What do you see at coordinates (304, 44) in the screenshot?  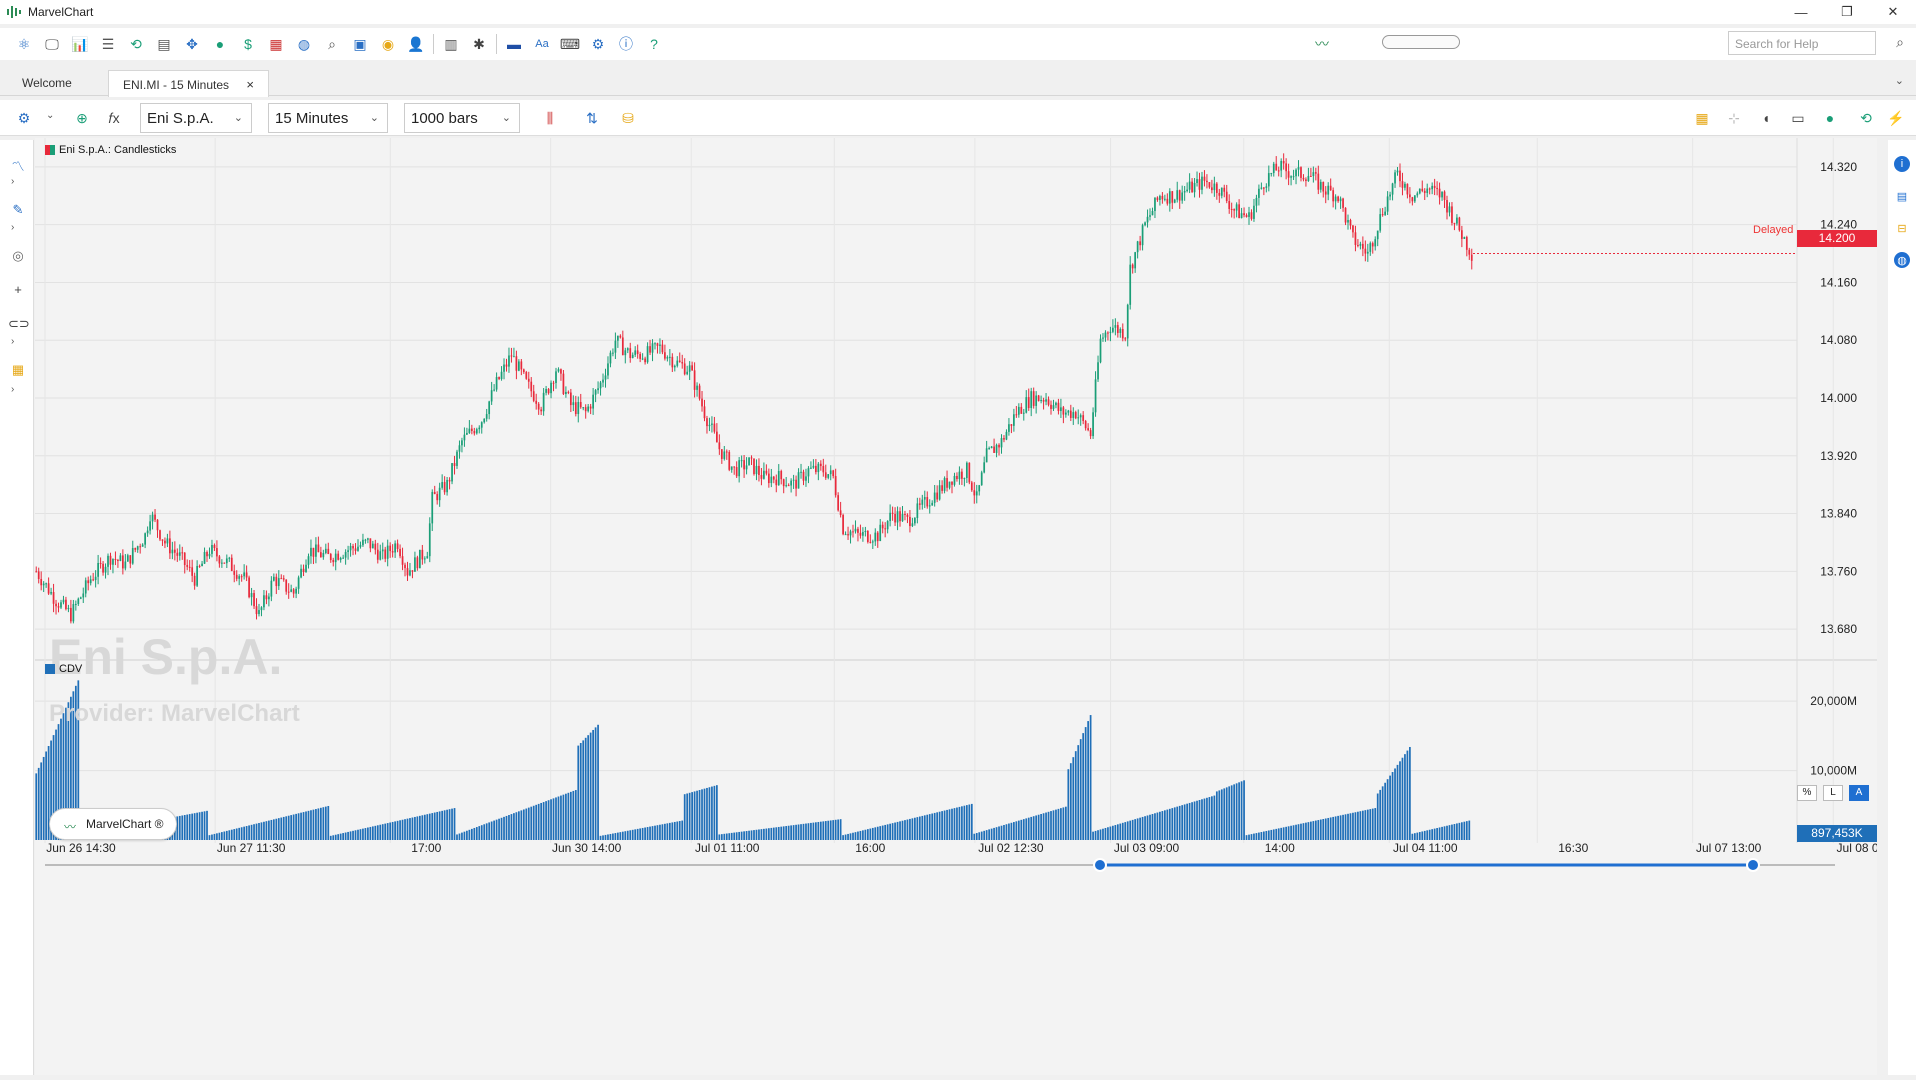 I see `world-icon: ◍` at bounding box center [304, 44].